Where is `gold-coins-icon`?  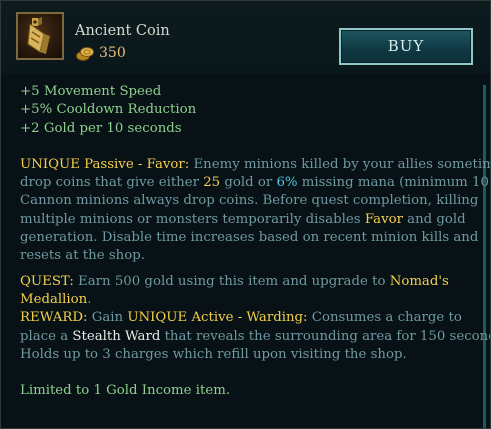 gold-coins-icon is located at coordinates (85, 54).